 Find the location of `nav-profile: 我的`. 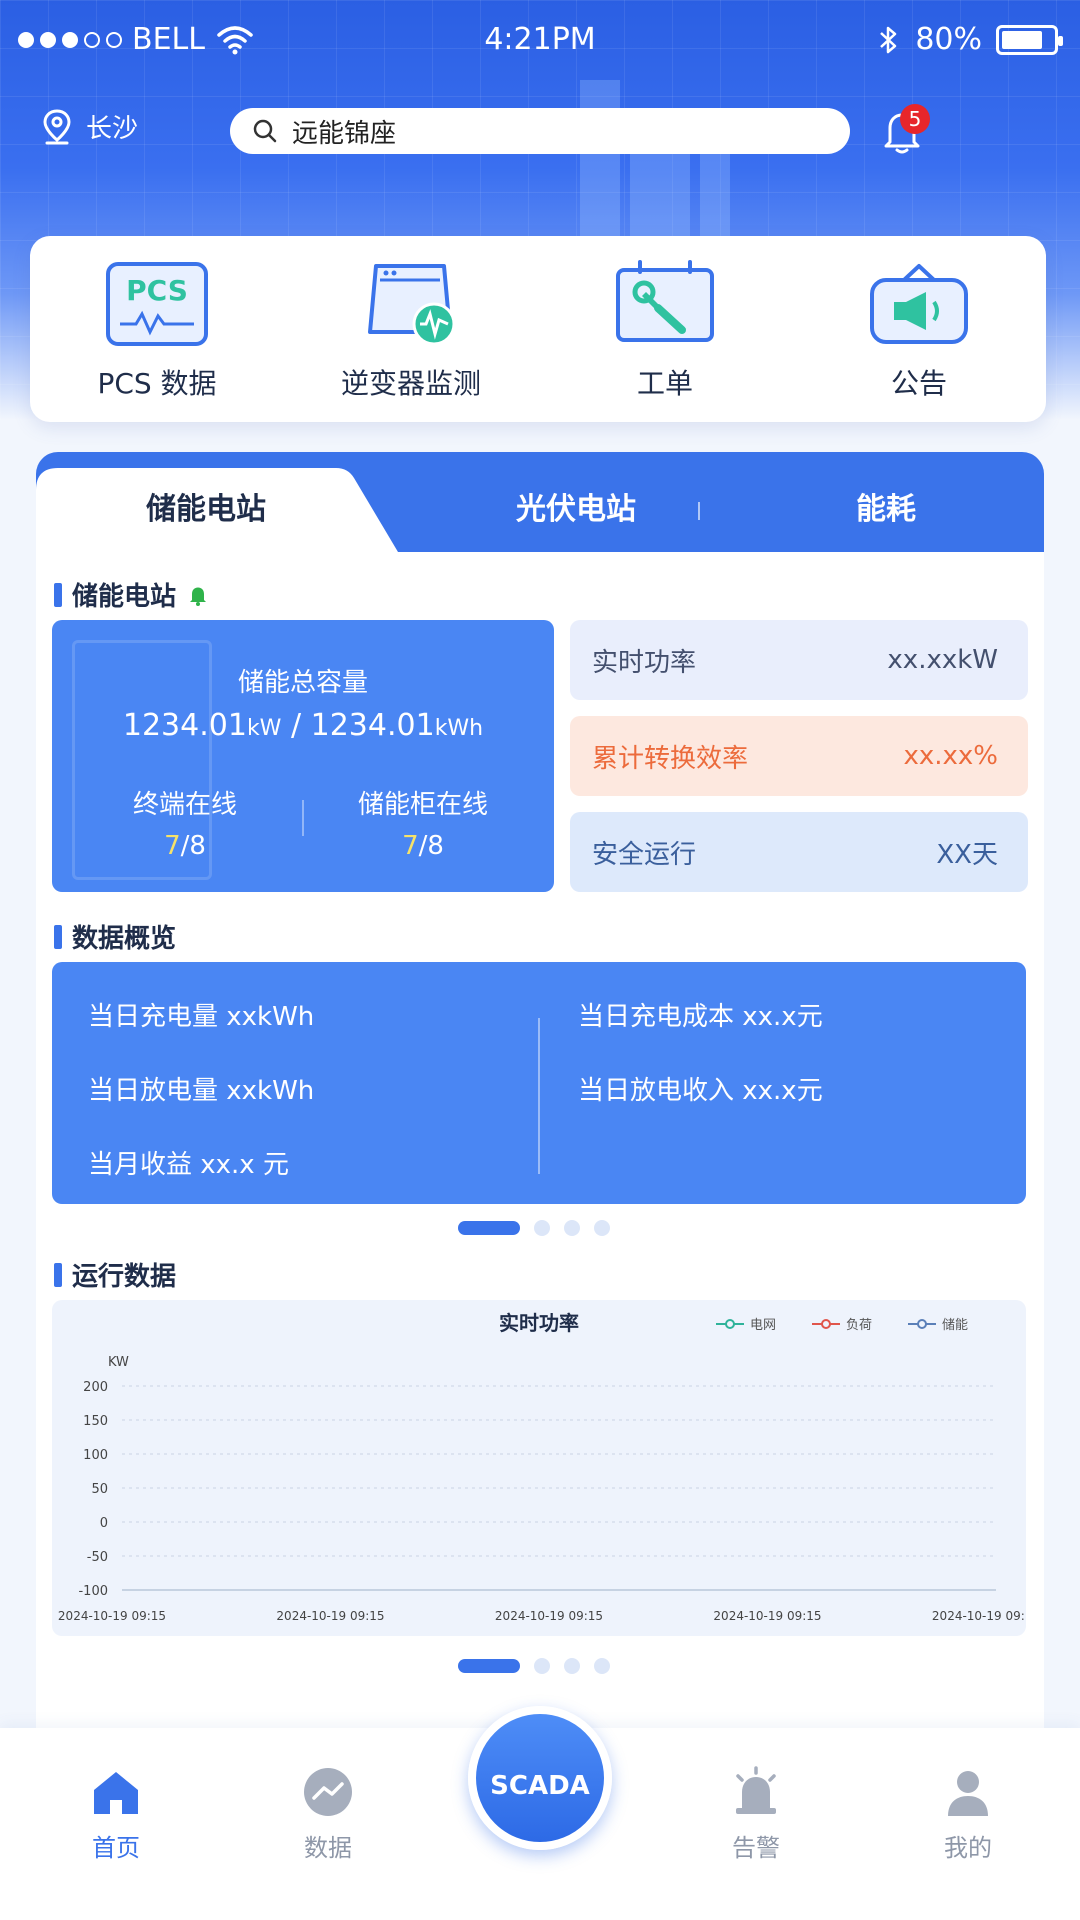

nav-profile: 我的 is located at coordinates (968, 1813).